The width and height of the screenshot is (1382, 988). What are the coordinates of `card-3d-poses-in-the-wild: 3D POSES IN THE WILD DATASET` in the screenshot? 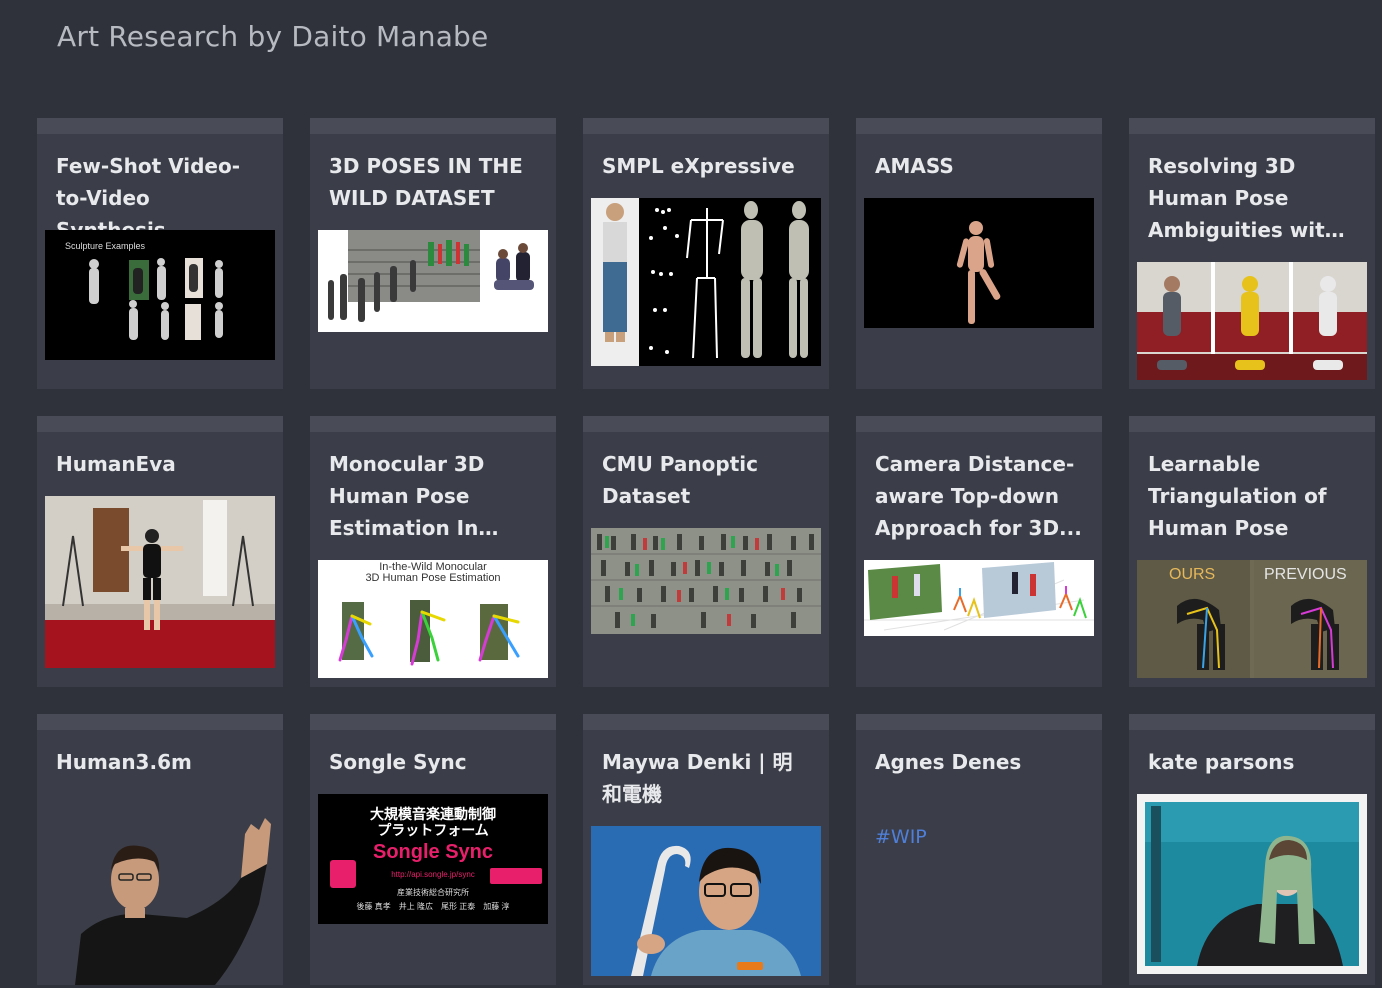 It's located at (433, 253).